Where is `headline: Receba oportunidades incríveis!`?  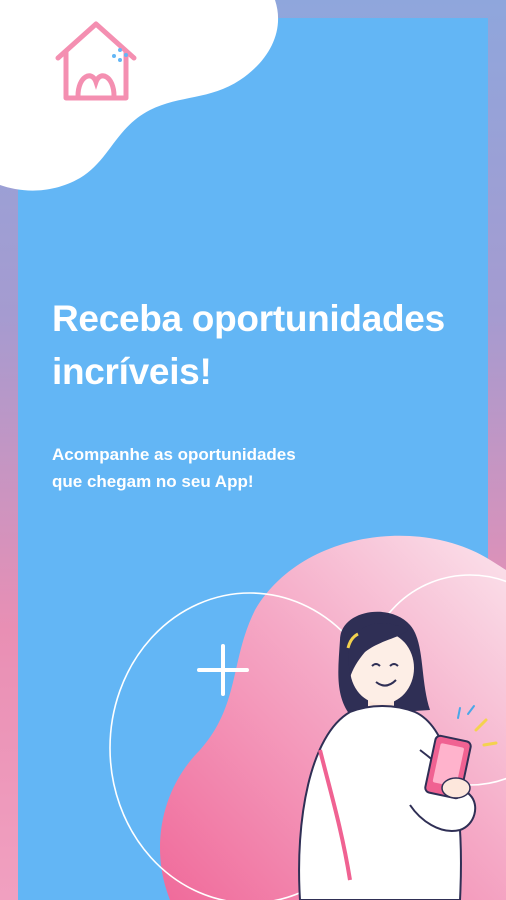
headline: Receba oportunidades incríveis! is located at coordinates (248, 345).